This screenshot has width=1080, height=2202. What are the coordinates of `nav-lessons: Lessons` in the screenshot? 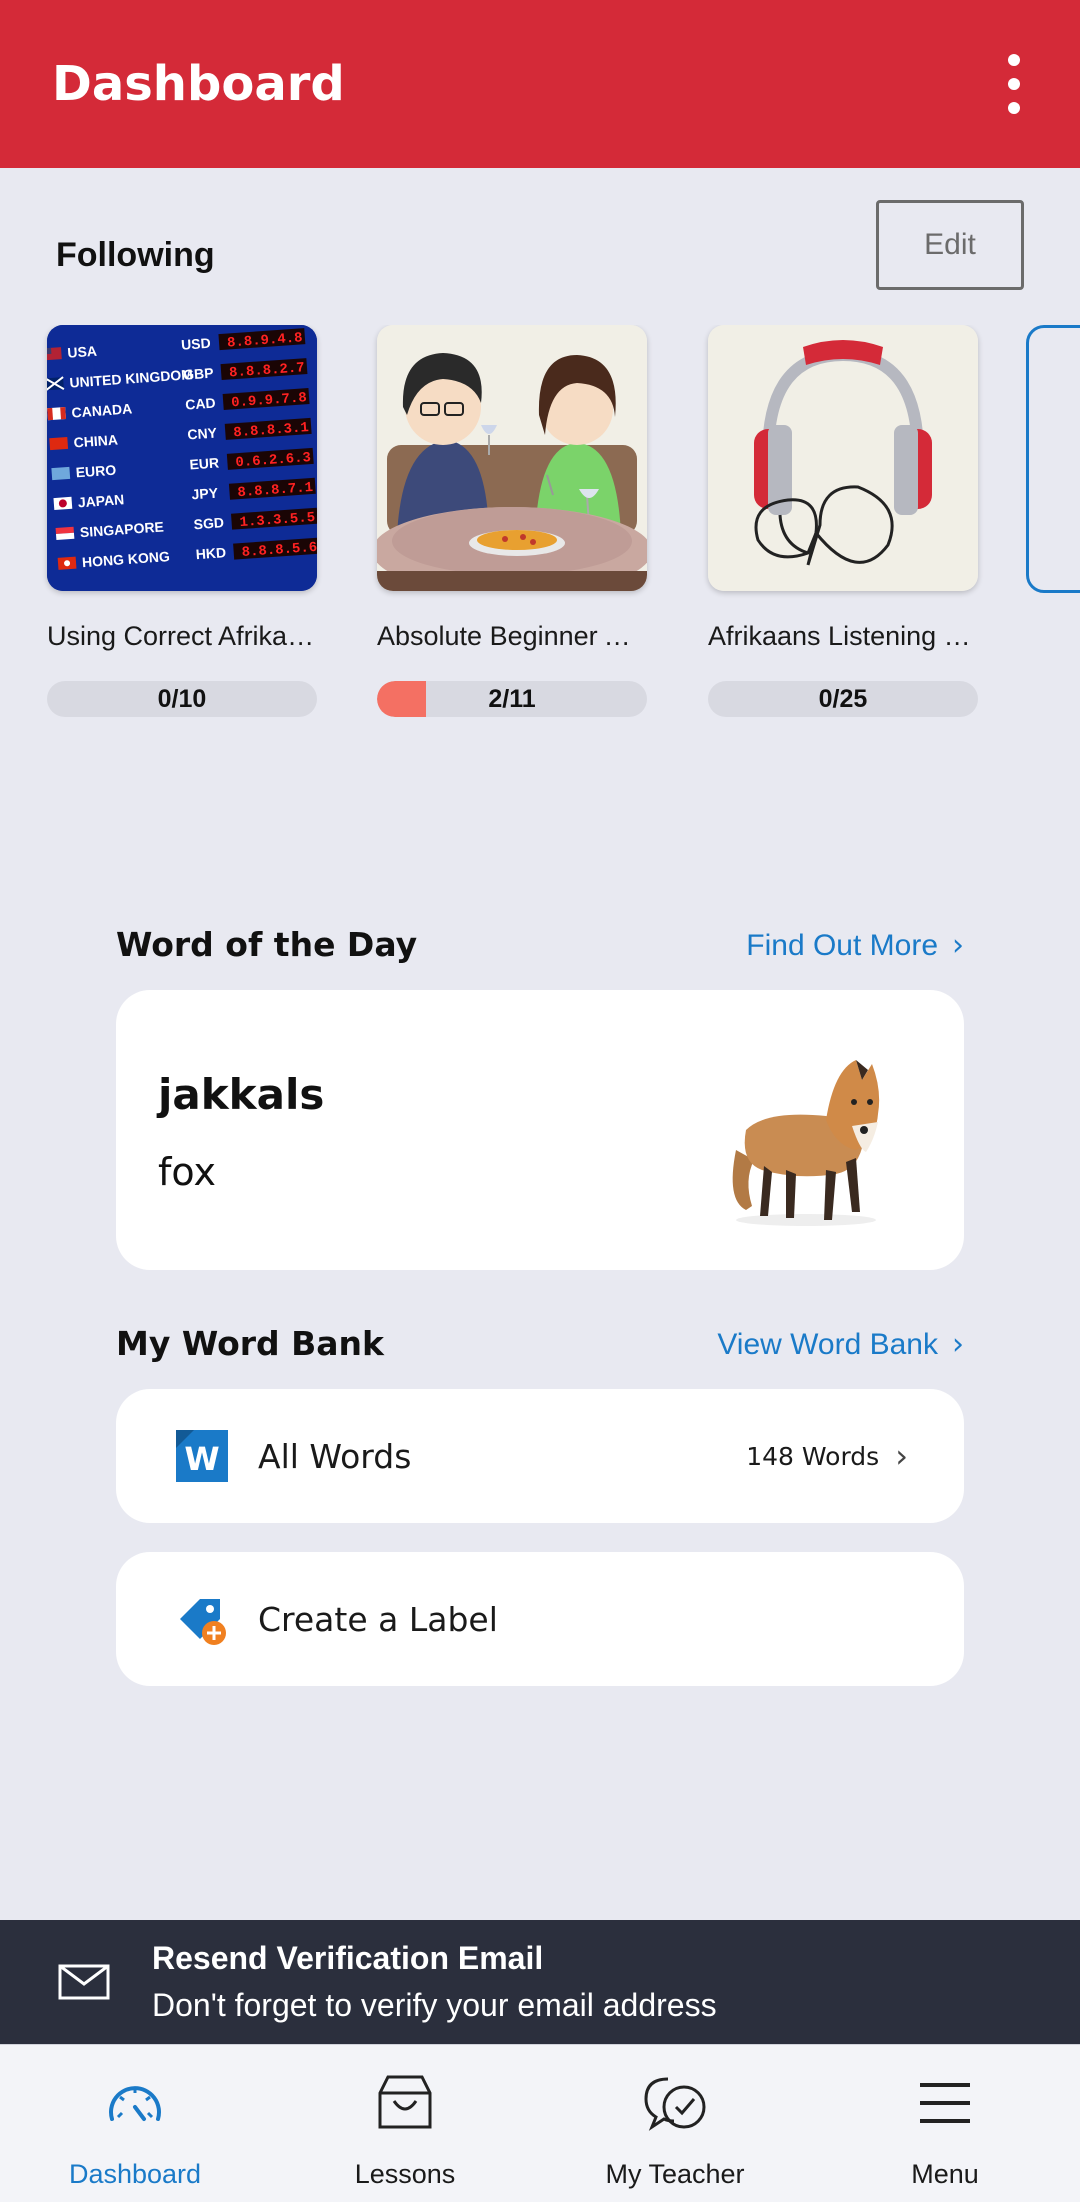 It's located at (405, 2123).